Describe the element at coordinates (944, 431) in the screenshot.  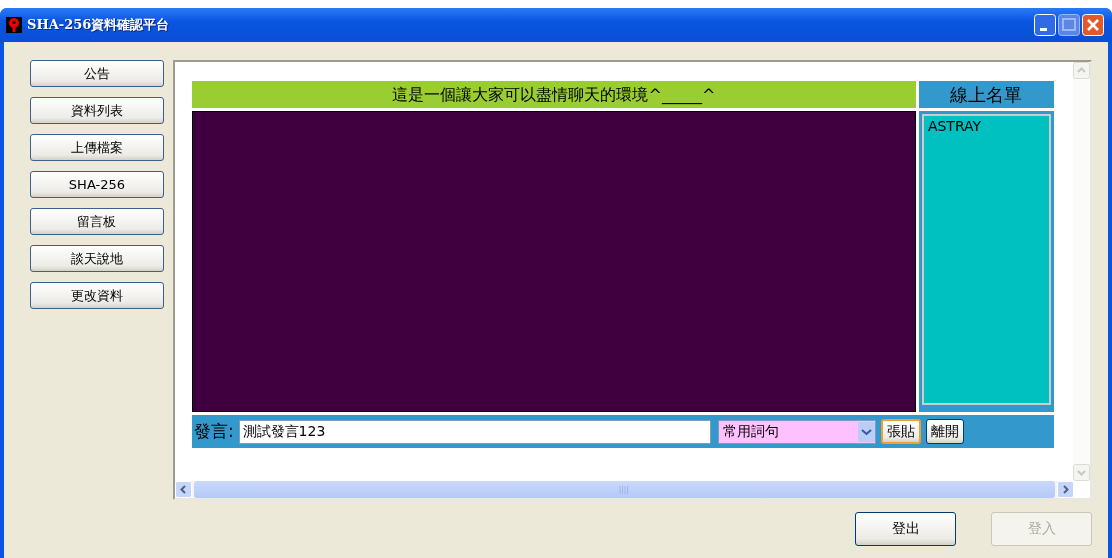
I see `chat-button: 離開` at that location.